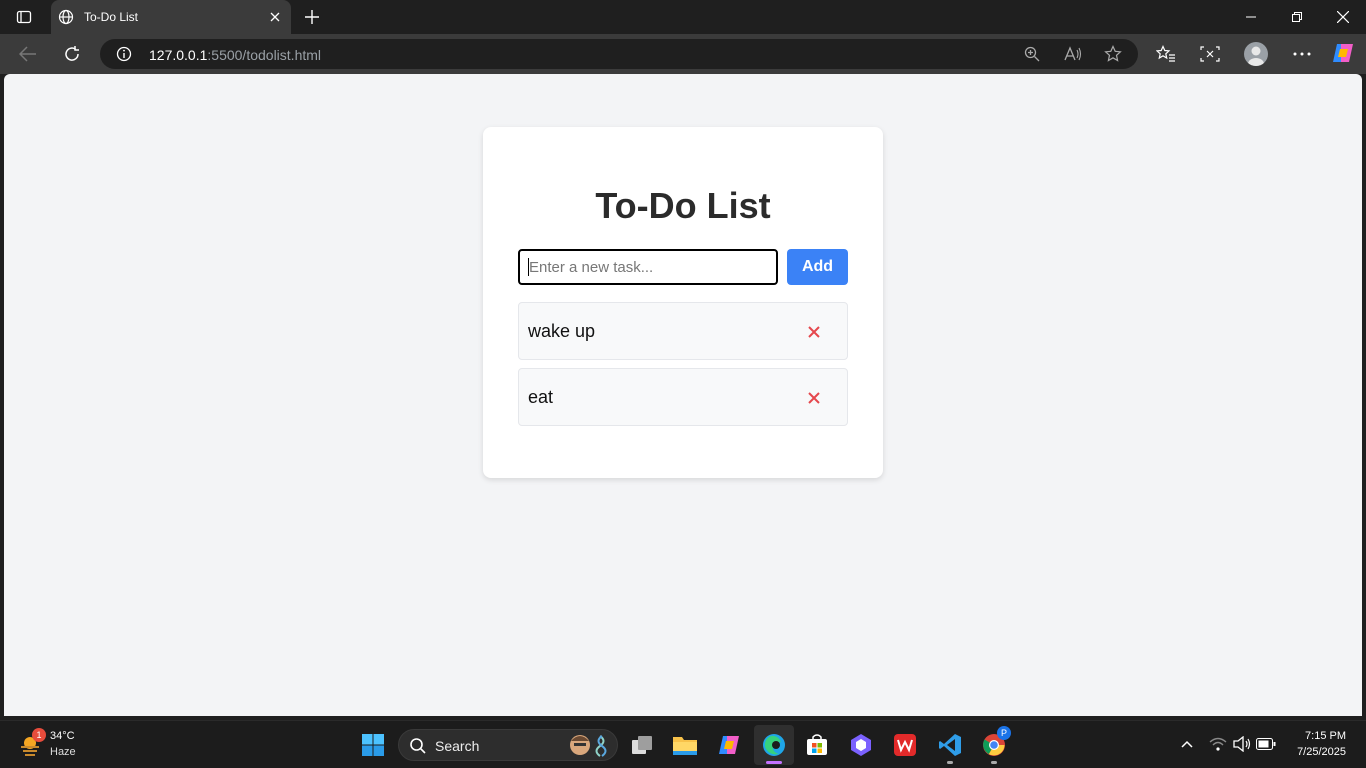 The width and height of the screenshot is (1366, 768). I want to click on close-tab-icon, so click(275, 17).